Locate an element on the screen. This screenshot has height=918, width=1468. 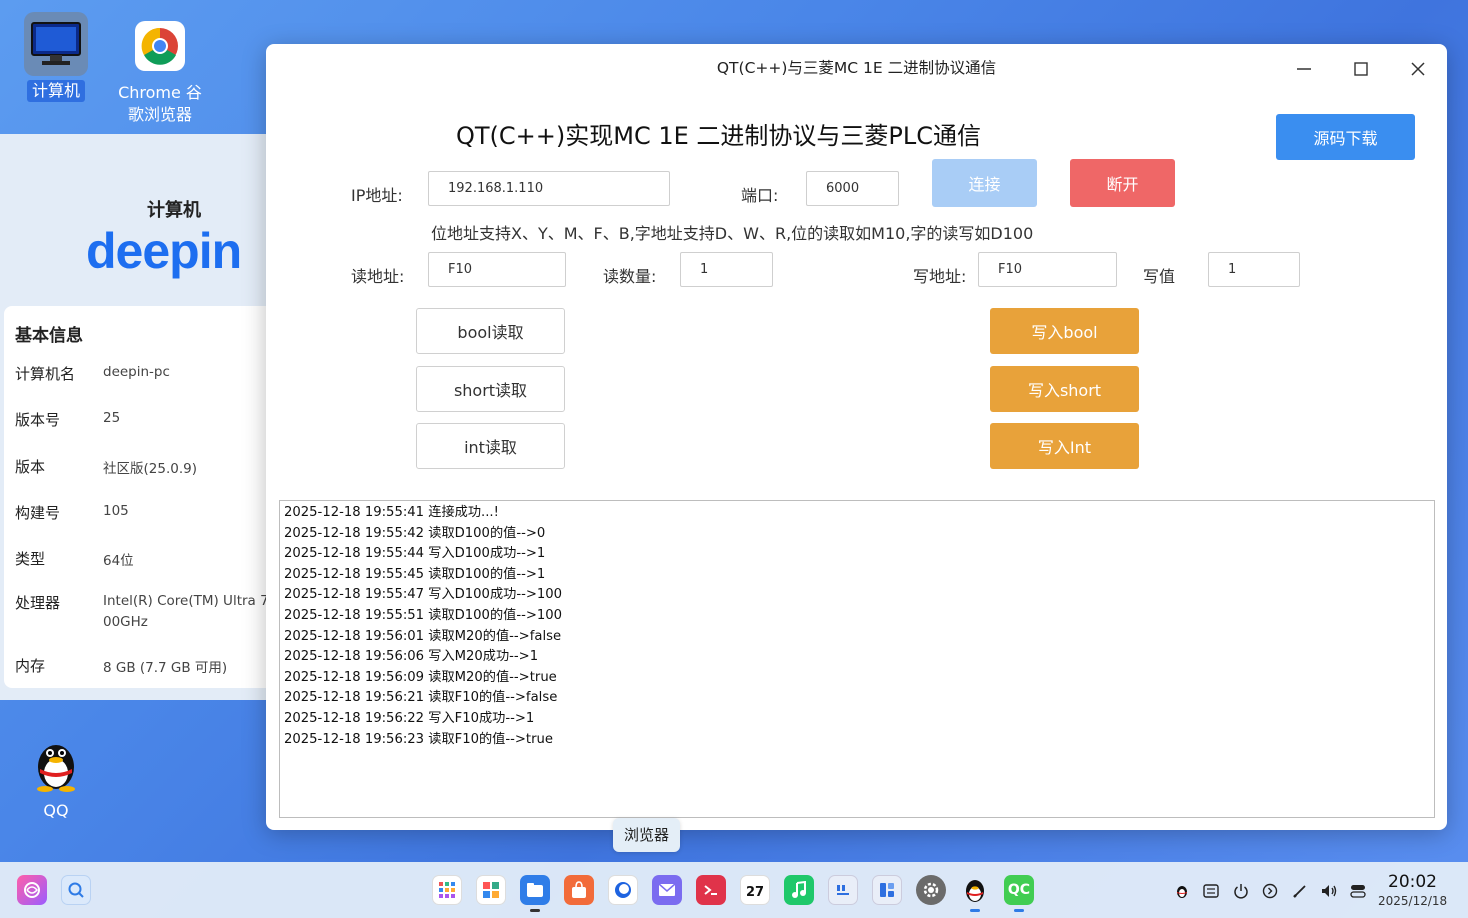
browser-icon is located at coordinates (623, 890).